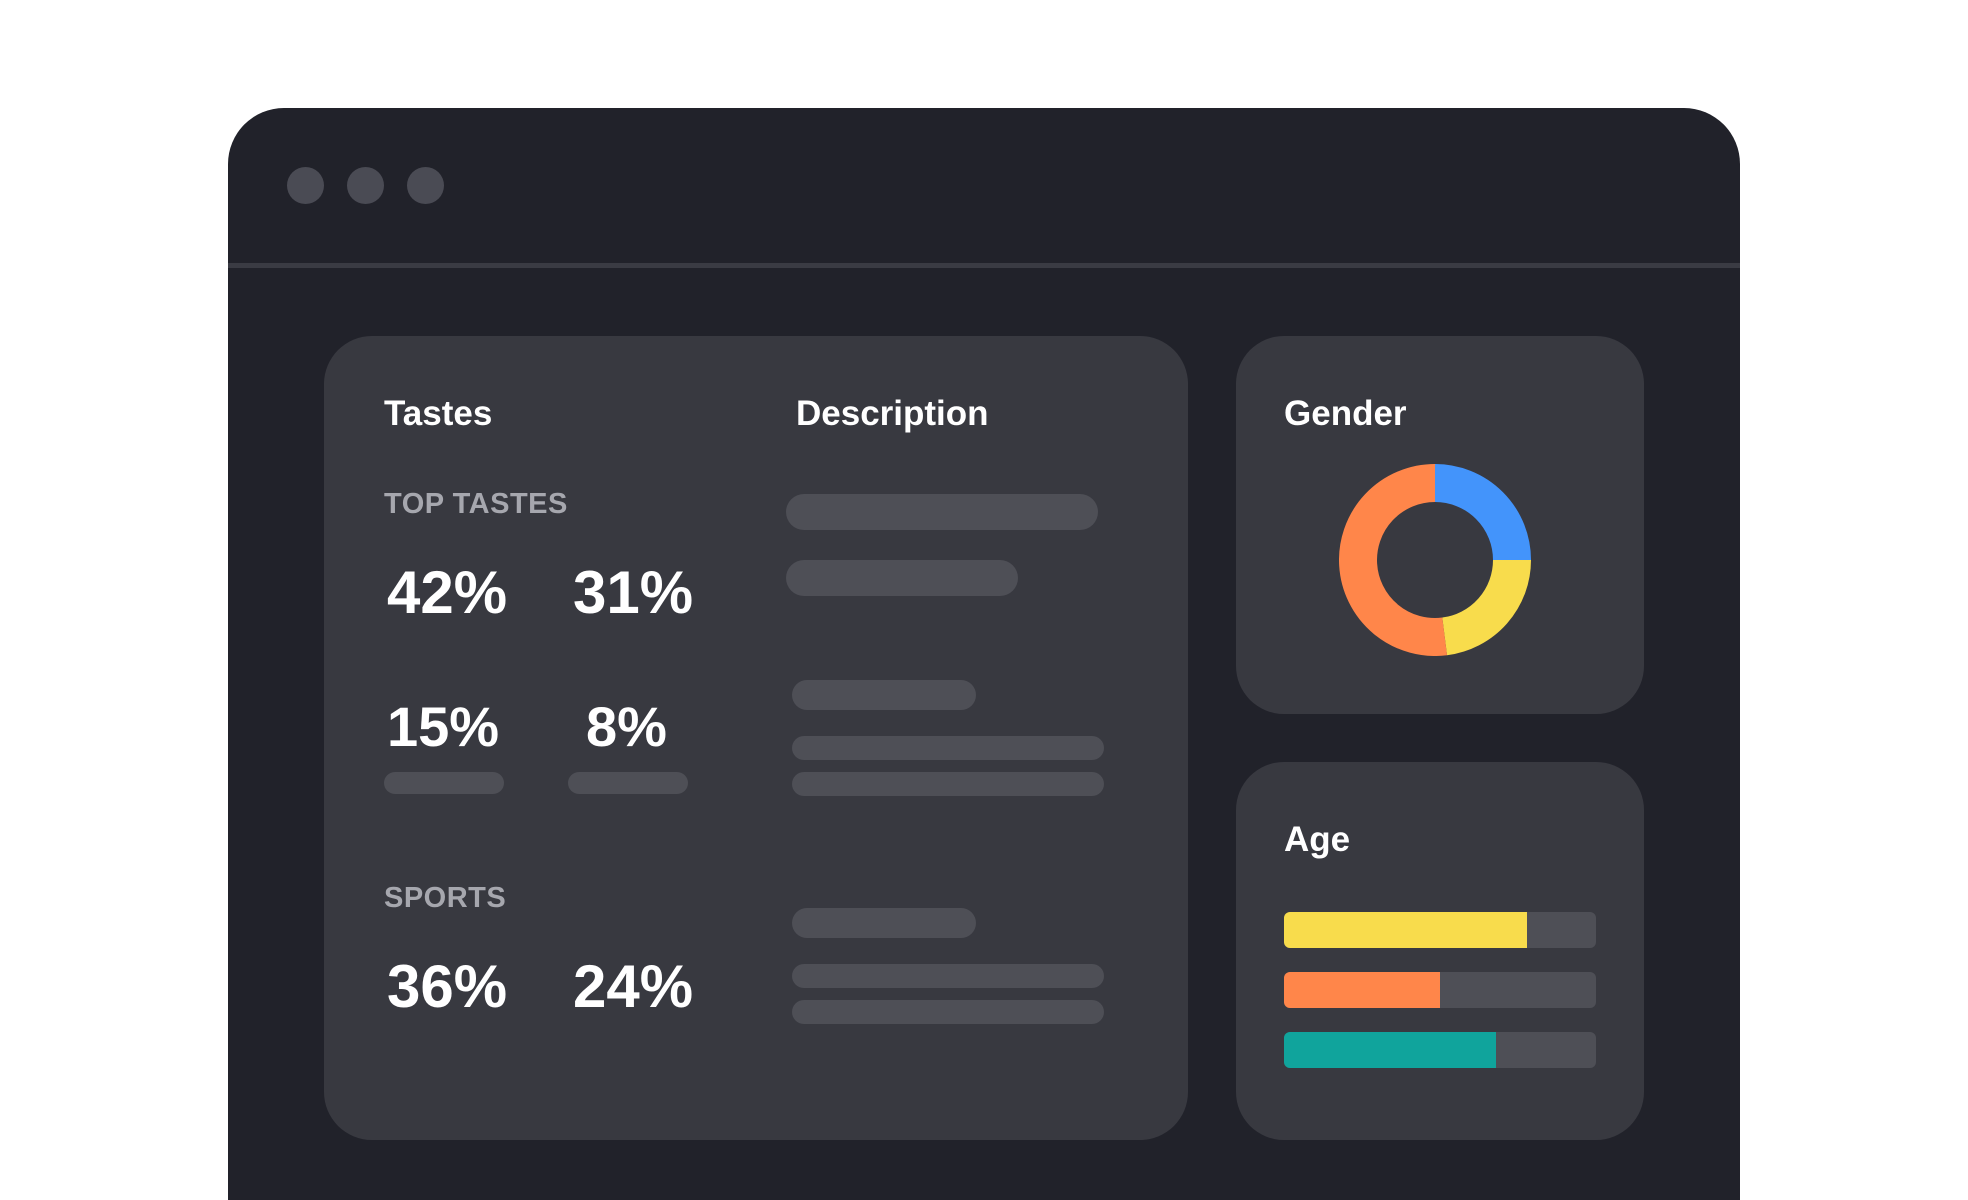  Describe the element at coordinates (445, 898) in the screenshot. I see `sports-label: SPORTS` at that location.